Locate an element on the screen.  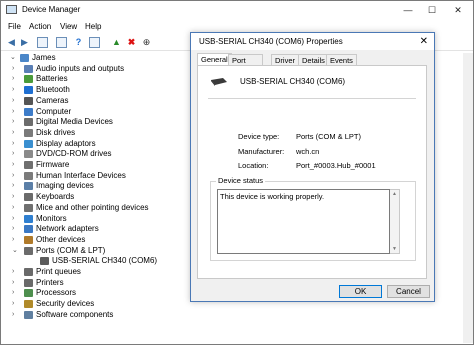
tree-item-label: Software components is located at coordinates (75, 314).